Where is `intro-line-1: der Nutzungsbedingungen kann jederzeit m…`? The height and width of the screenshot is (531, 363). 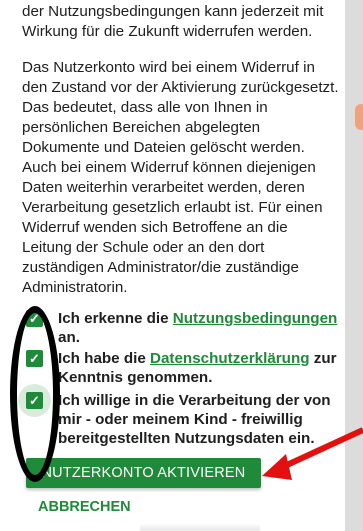
intro-line-1: der Nutzungsbedingungen kann jederzeit m… is located at coordinates (173, 11).